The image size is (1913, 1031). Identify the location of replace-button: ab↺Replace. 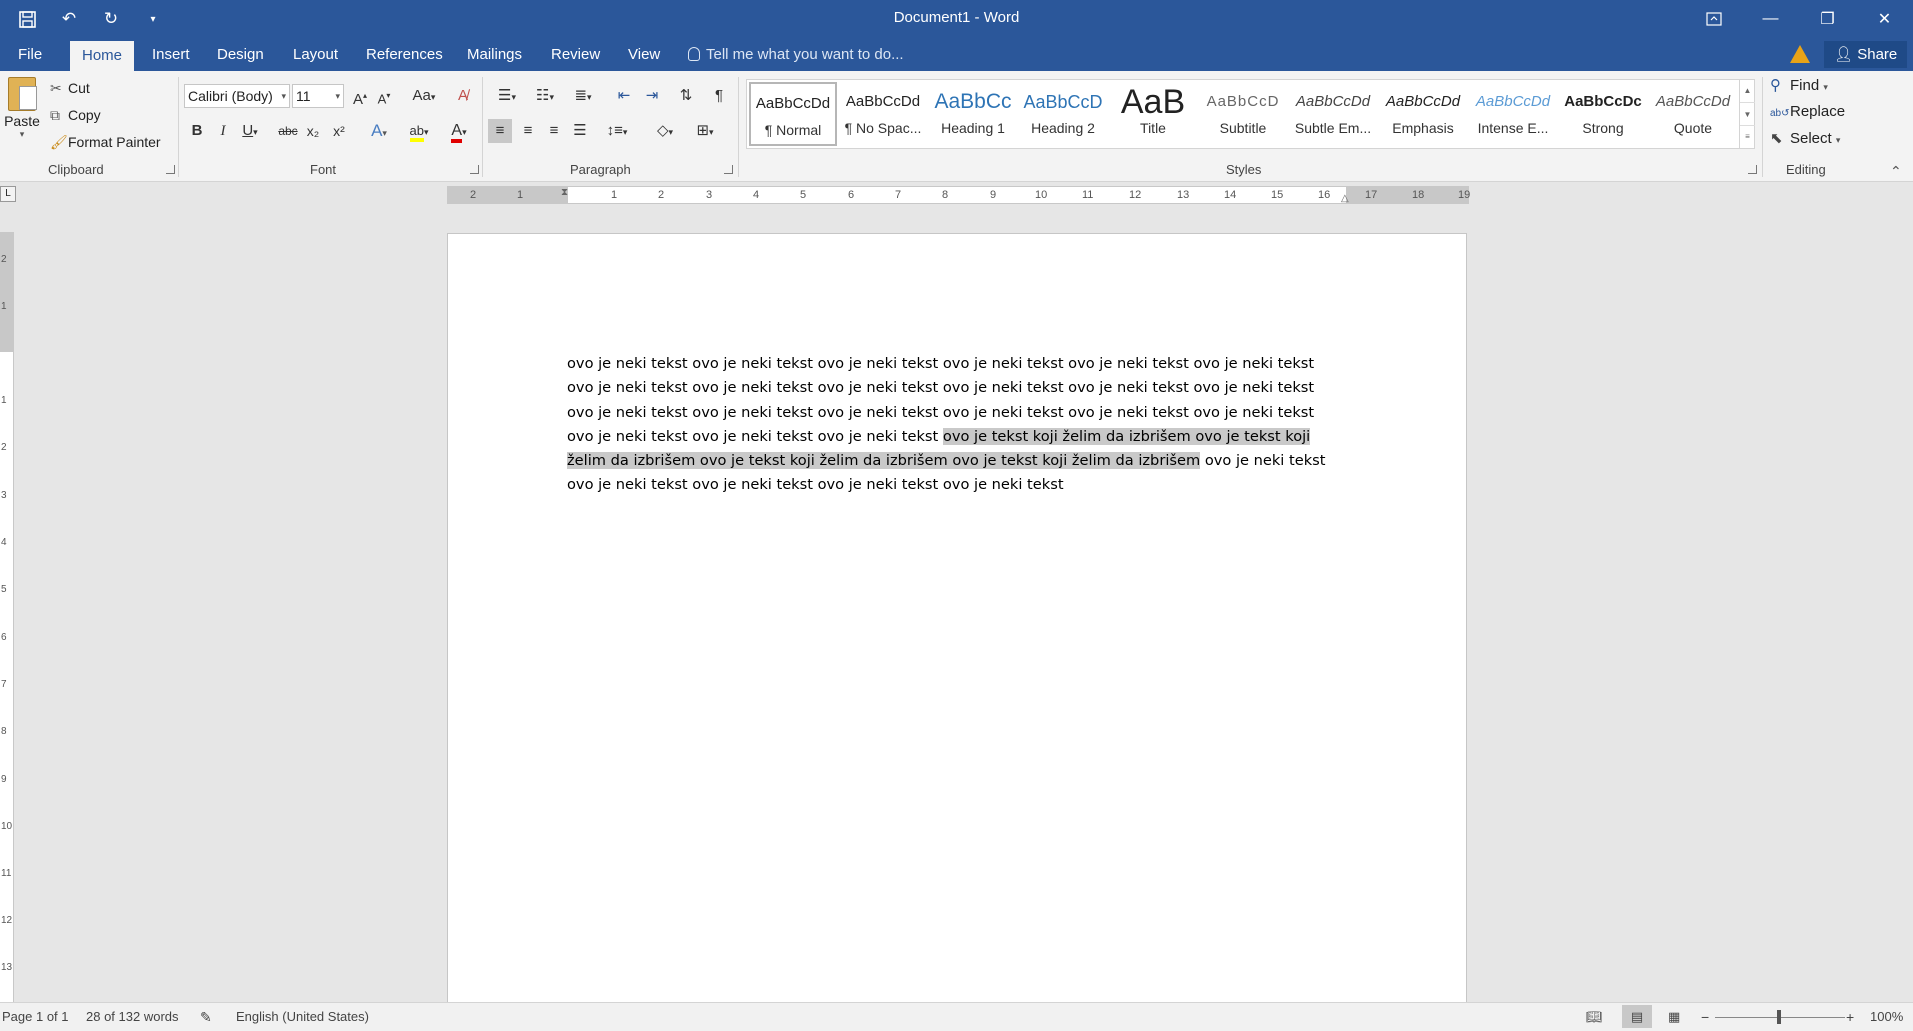
(1807, 112).